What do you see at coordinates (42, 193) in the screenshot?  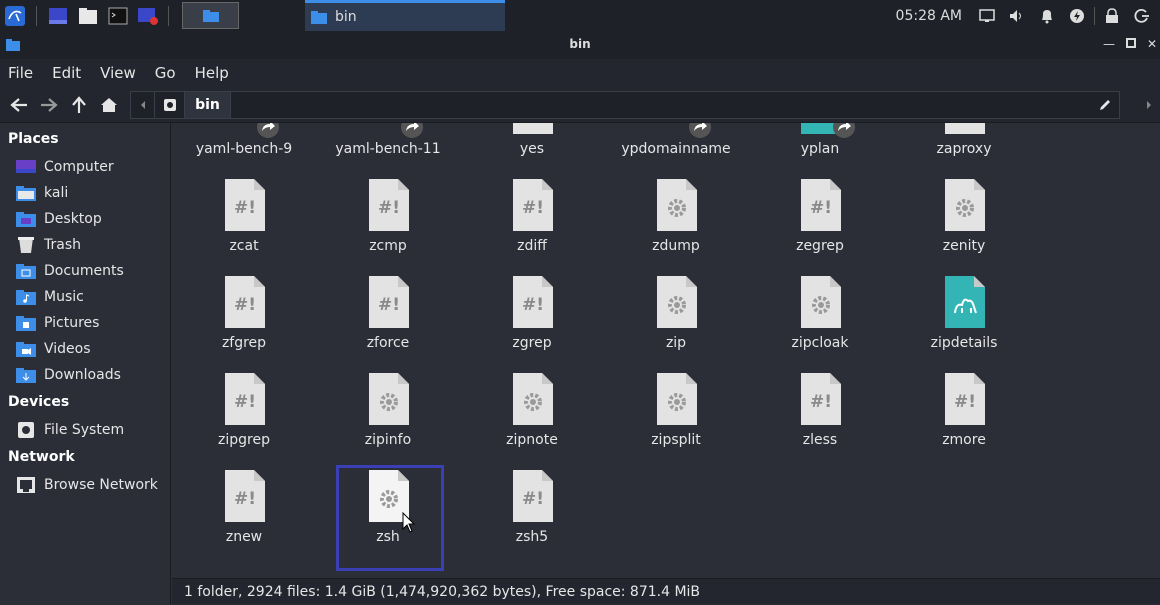 I see `sidebar-item-kali: kali` at bounding box center [42, 193].